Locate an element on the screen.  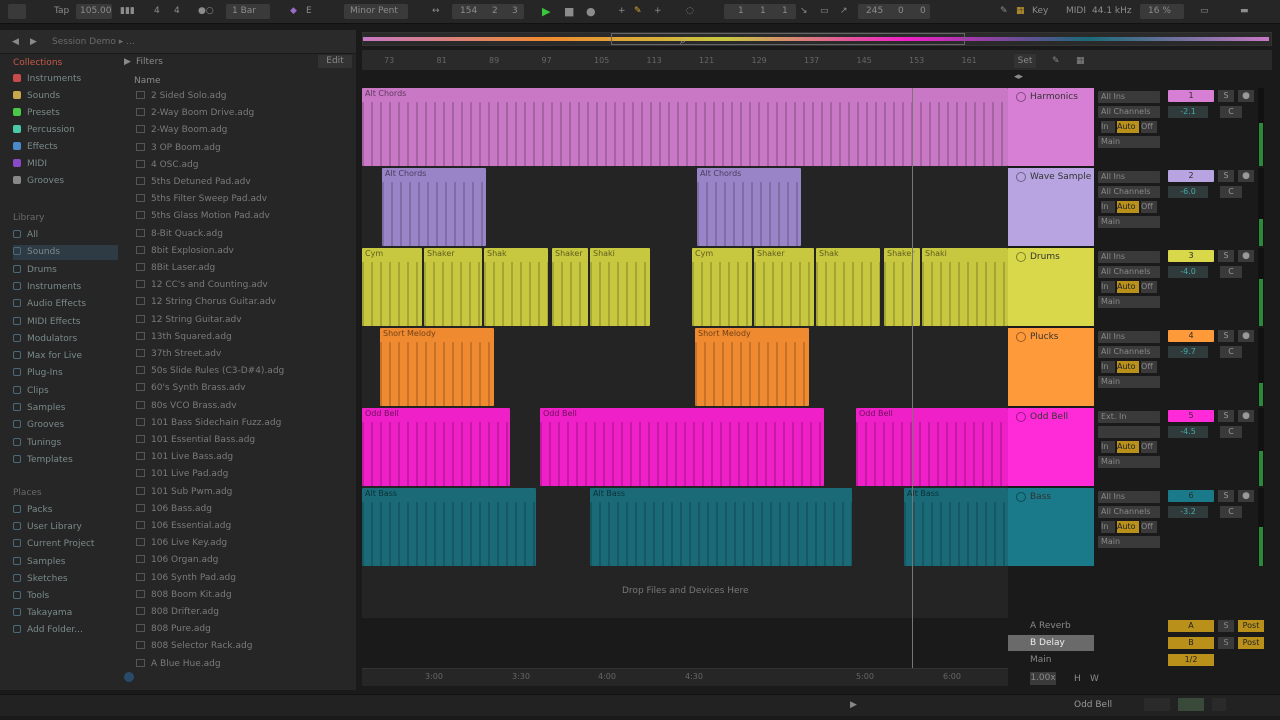
places-item: Current Project is located at coordinates (53, 544).